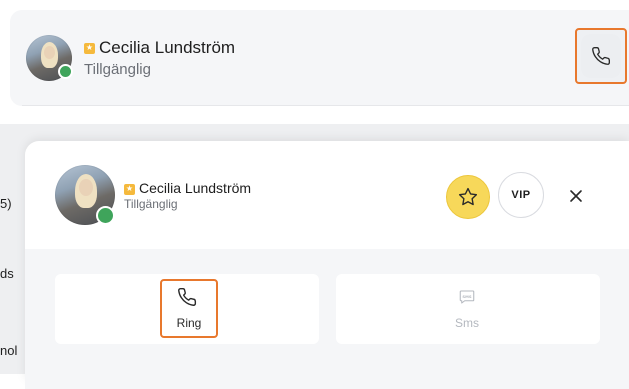  Describe the element at coordinates (468, 309) in the screenshot. I see `sms-action` at that location.